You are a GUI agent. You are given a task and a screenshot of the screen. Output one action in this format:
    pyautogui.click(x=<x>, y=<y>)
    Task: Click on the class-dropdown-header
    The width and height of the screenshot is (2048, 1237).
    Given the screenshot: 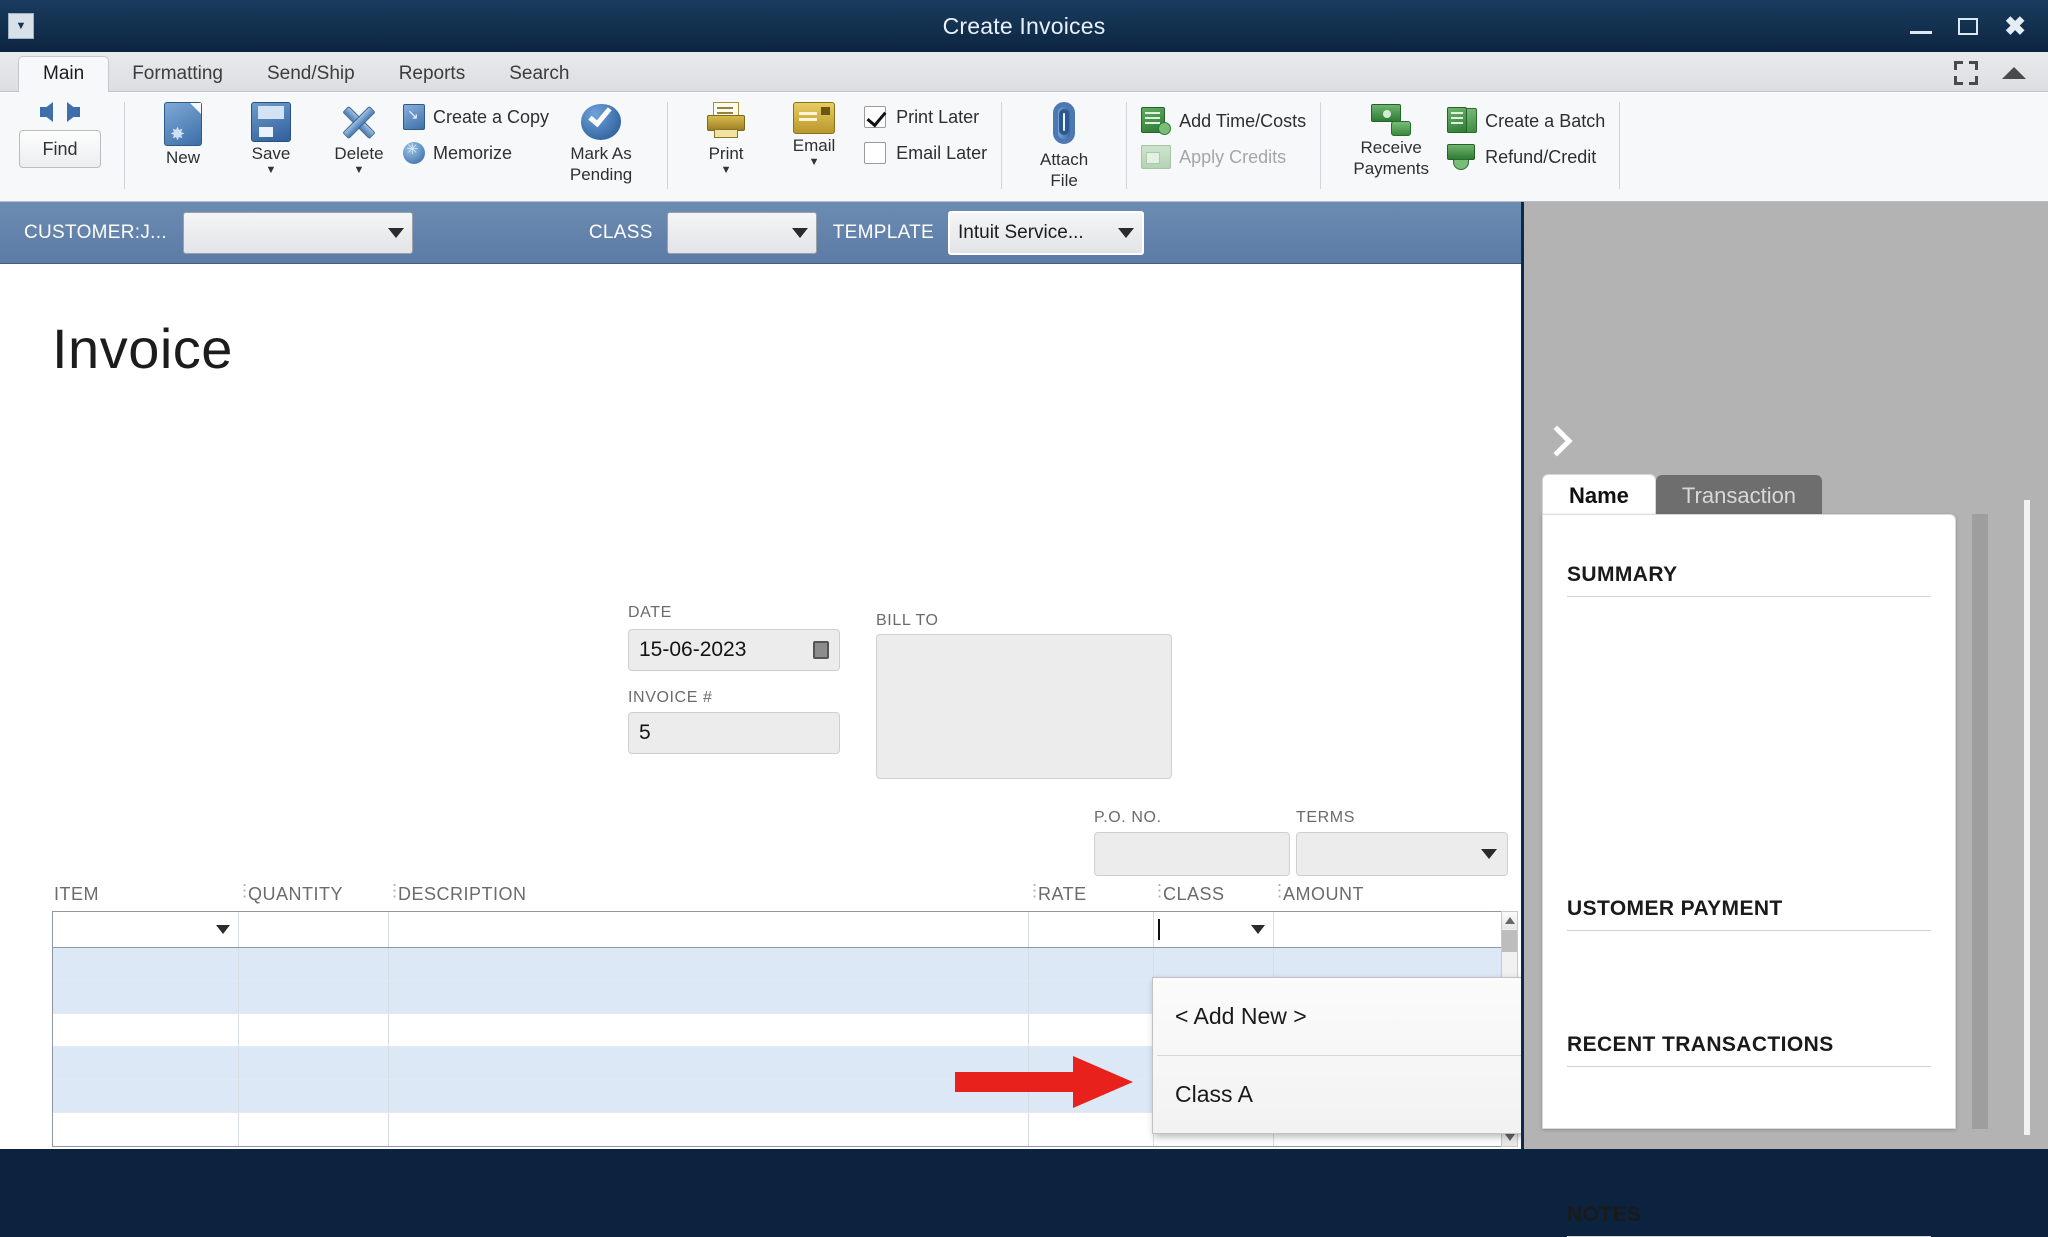 What is the action you would take?
    pyautogui.click(x=741, y=232)
    